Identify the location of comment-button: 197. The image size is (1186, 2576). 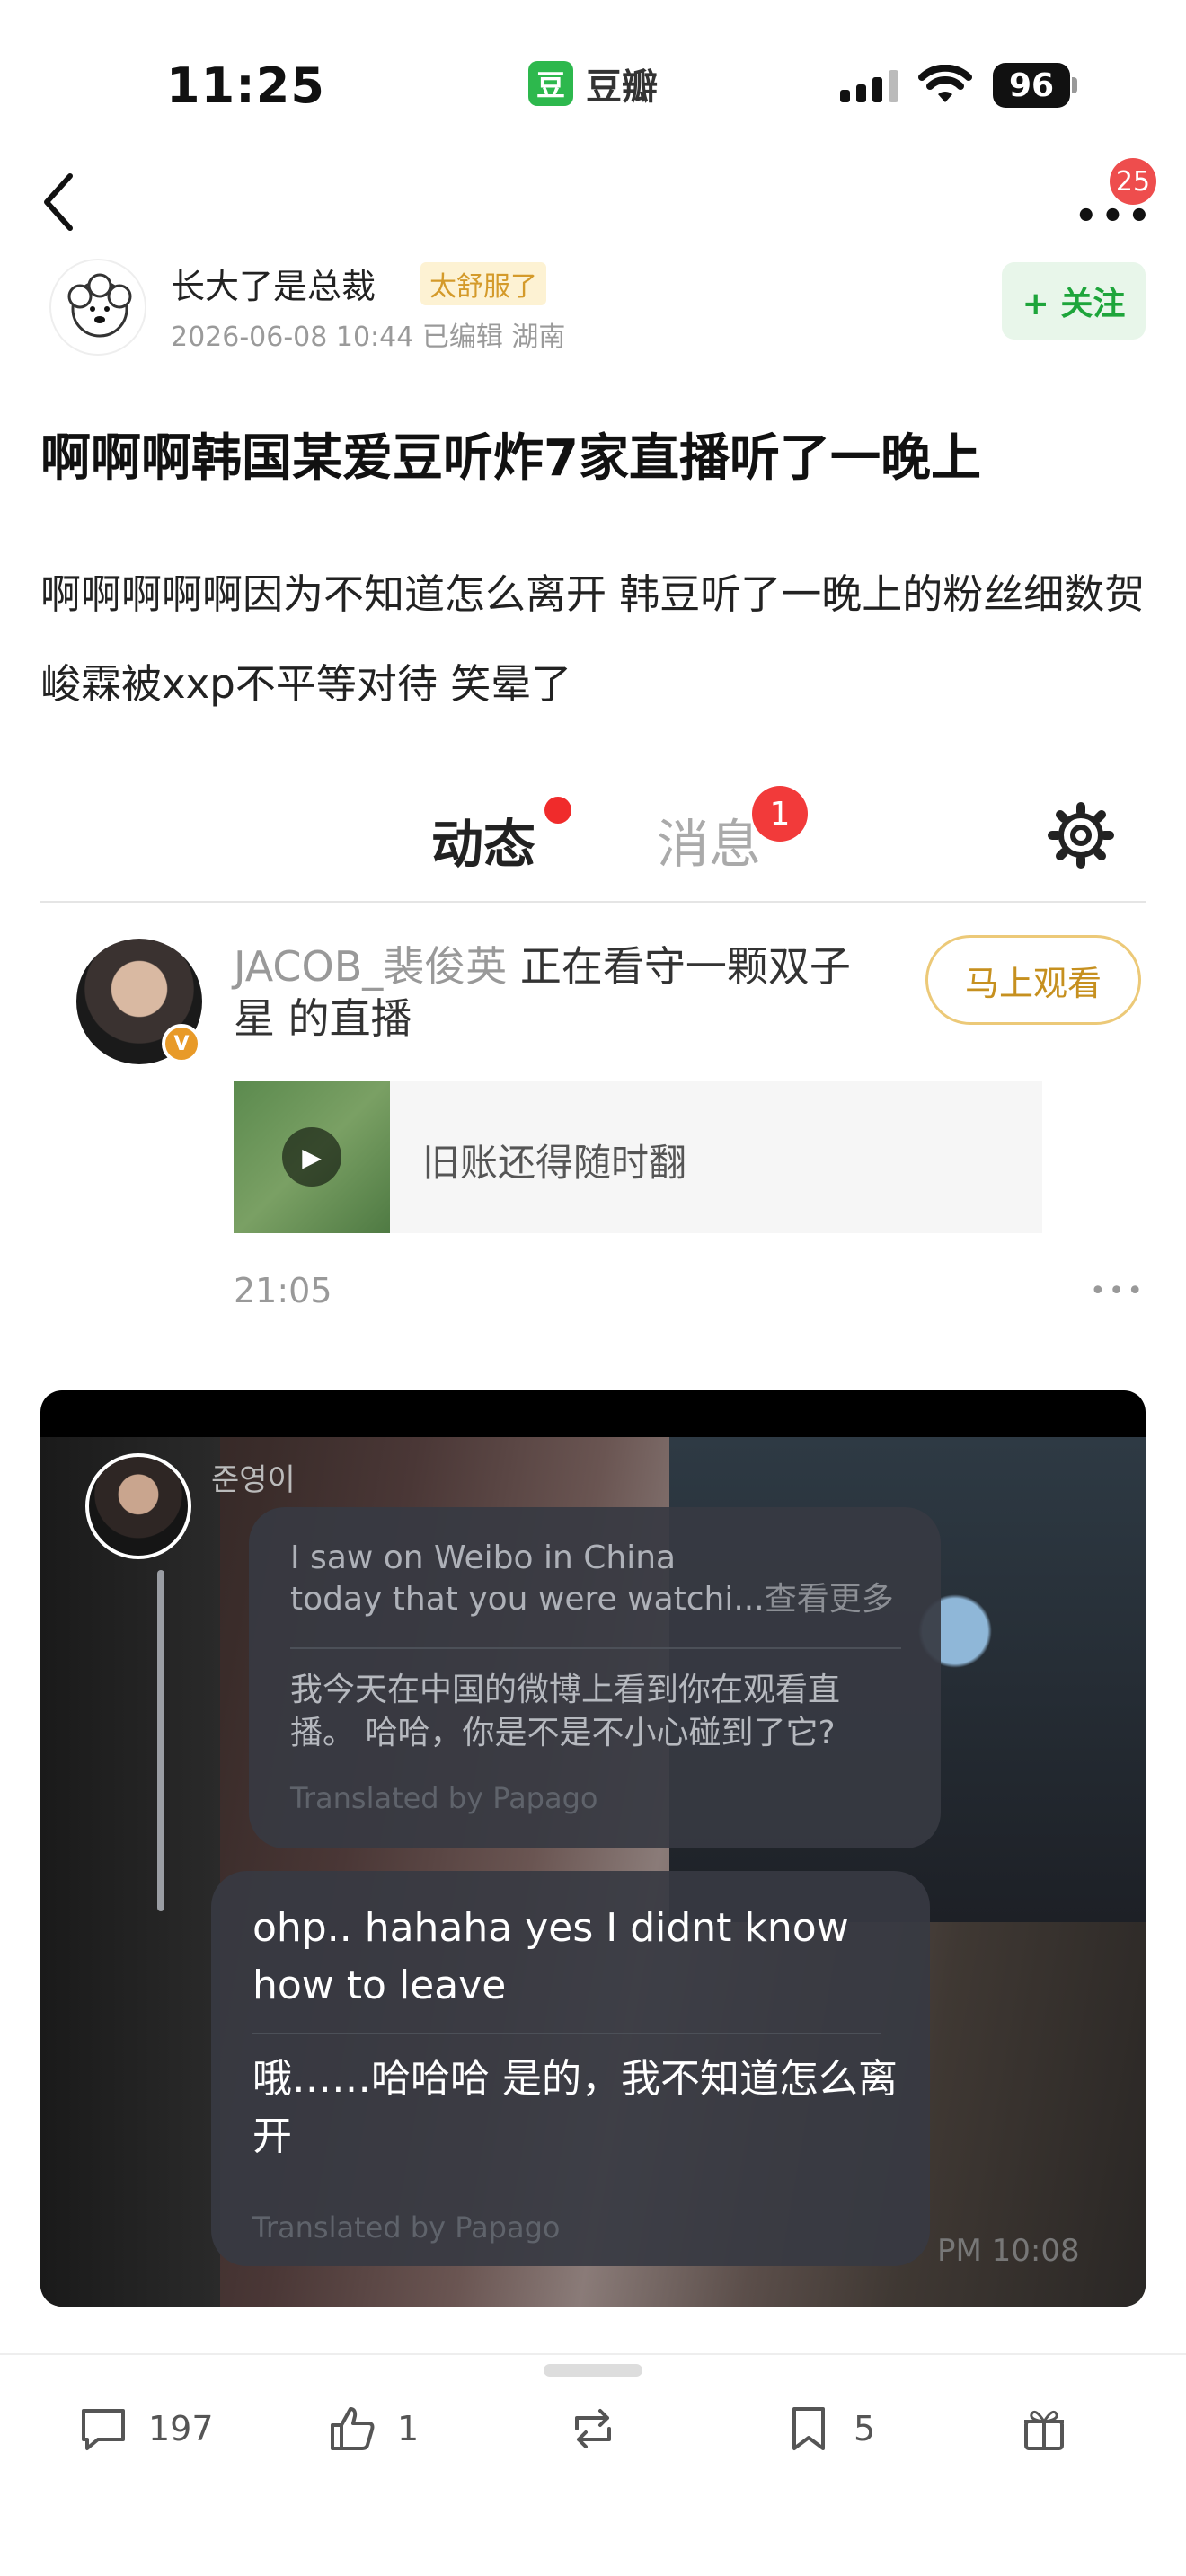
(145, 2429).